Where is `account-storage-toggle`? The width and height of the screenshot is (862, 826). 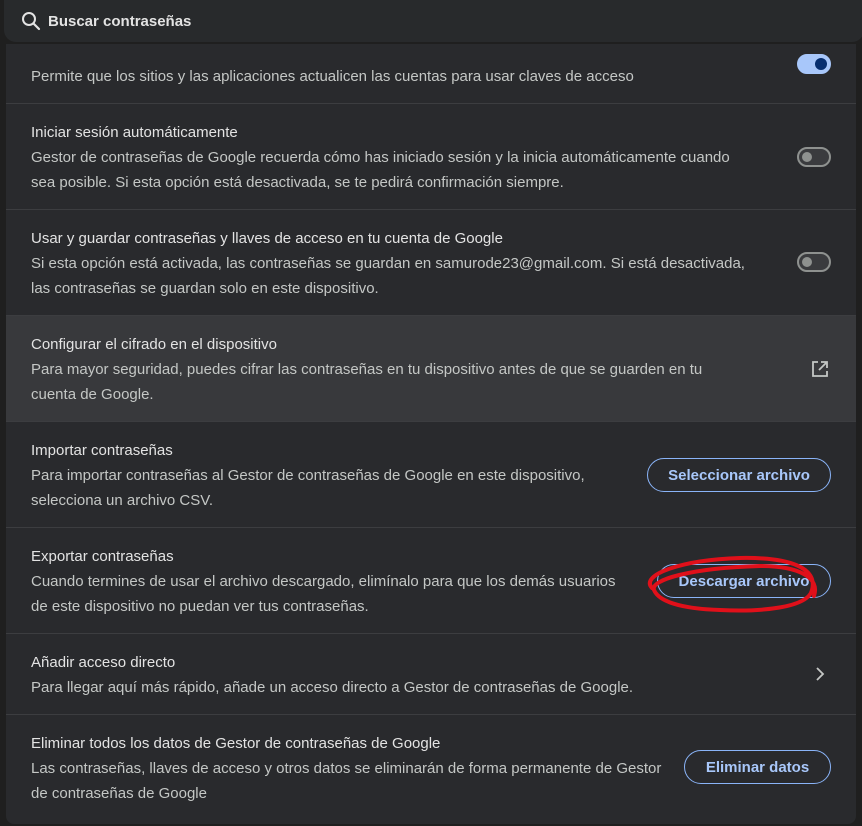 account-storage-toggle is located at coordinates (814, 262).